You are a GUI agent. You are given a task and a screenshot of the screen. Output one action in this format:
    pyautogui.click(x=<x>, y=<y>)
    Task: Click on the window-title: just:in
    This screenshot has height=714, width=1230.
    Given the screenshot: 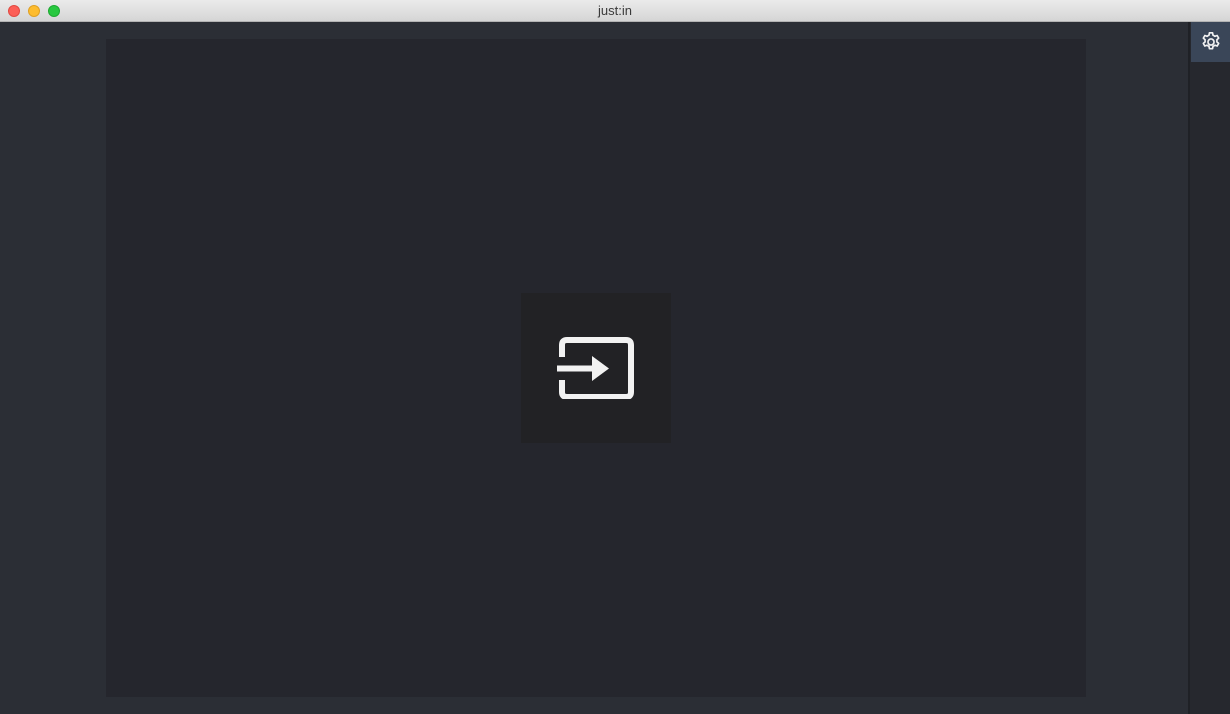 What is the action you would take?
    pyautogui.click(x=615, y=10)
    